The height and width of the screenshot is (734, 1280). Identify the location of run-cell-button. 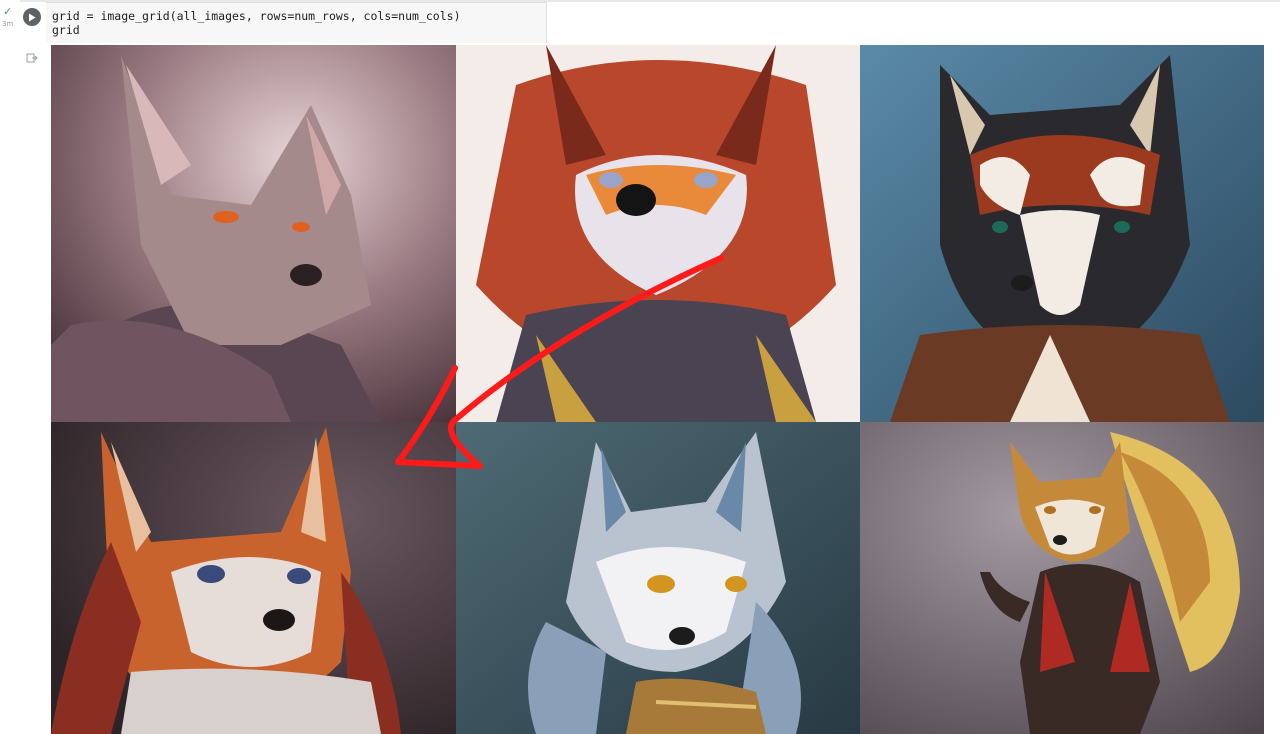
(32, 17).